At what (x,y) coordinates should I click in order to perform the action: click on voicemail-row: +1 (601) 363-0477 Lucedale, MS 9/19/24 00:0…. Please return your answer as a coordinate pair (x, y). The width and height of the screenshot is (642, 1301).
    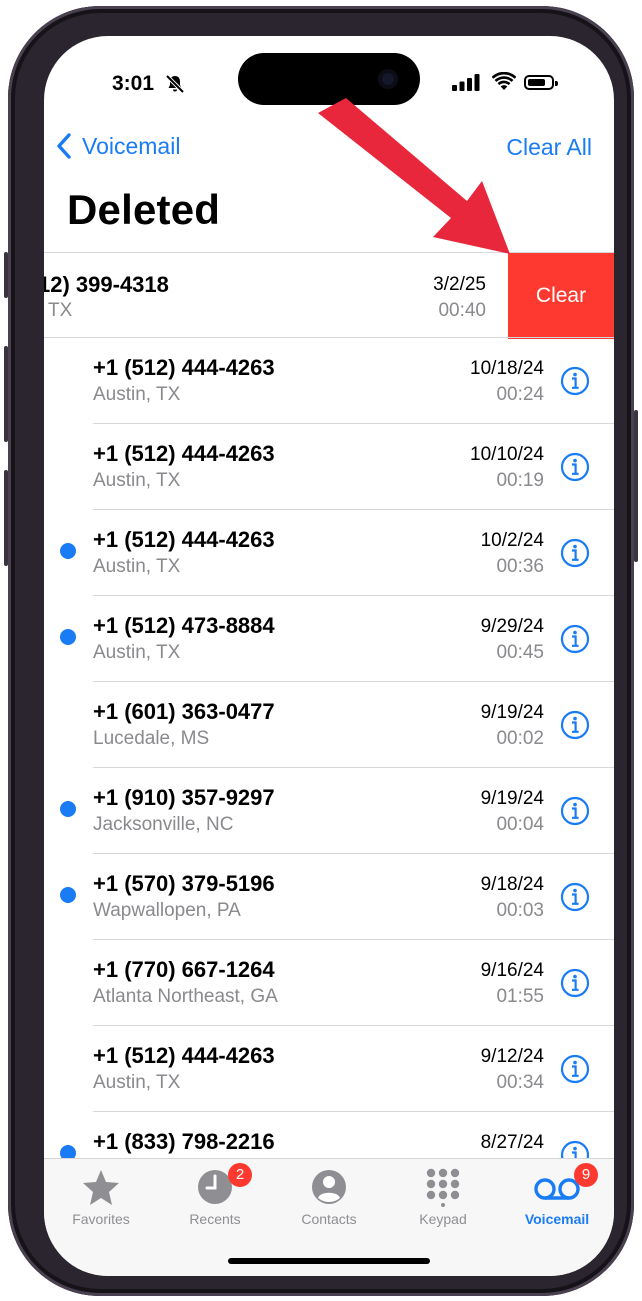
    Looking at the image, I should click on (329, 725).